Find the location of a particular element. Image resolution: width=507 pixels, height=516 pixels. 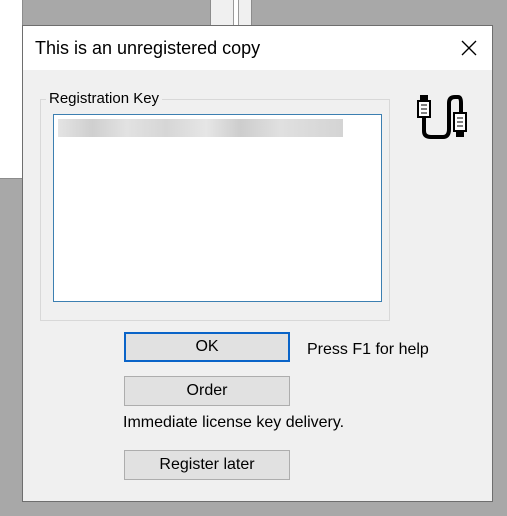

register-later-button: Register later is located at coordinates (207, 465).